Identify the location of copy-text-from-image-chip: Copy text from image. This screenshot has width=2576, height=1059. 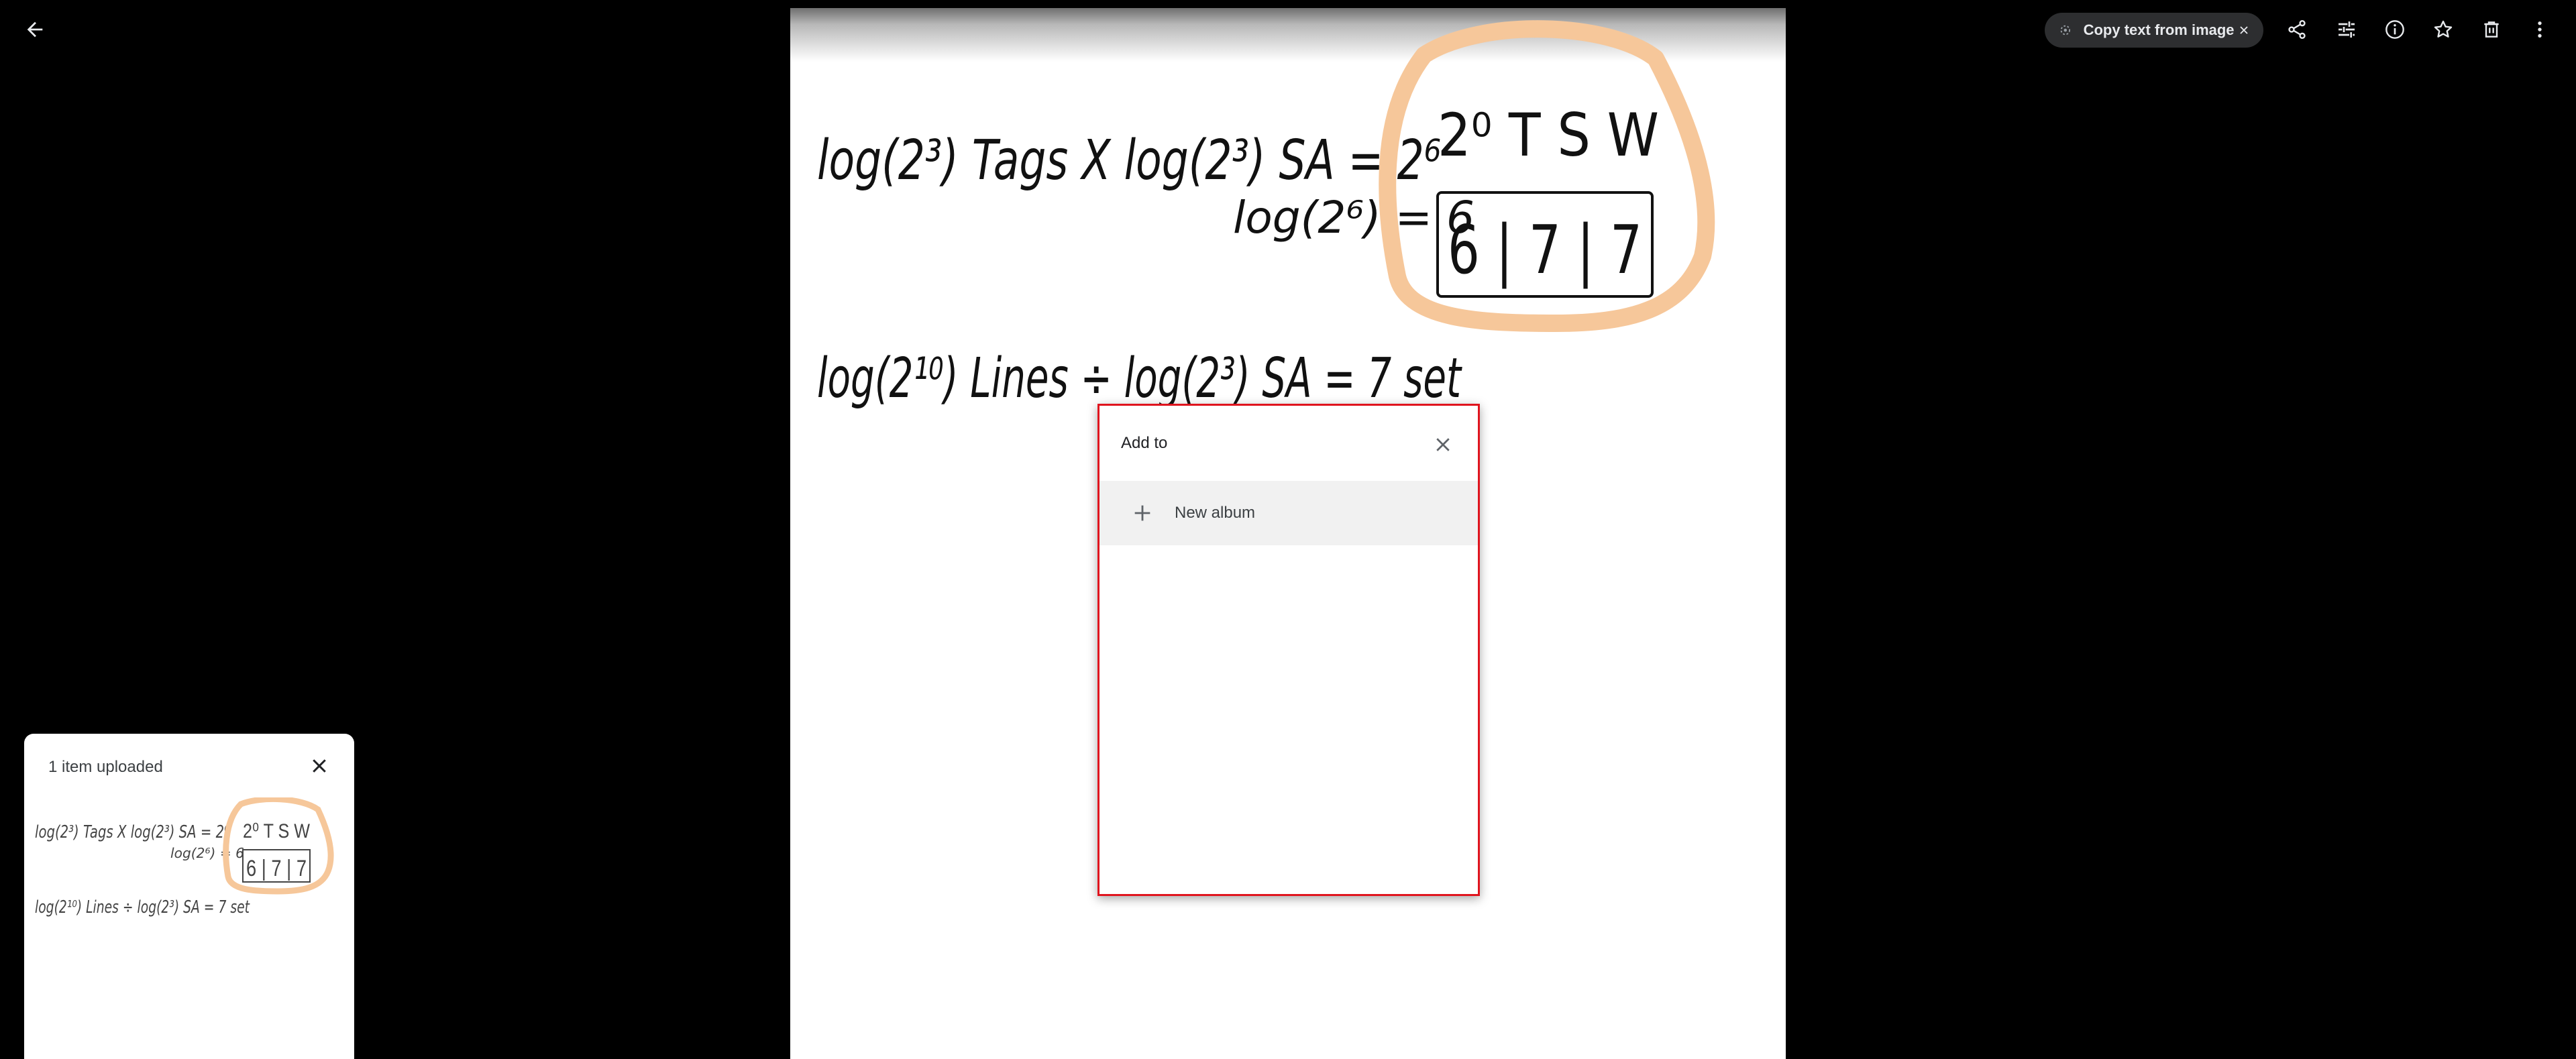
(2154, 30).